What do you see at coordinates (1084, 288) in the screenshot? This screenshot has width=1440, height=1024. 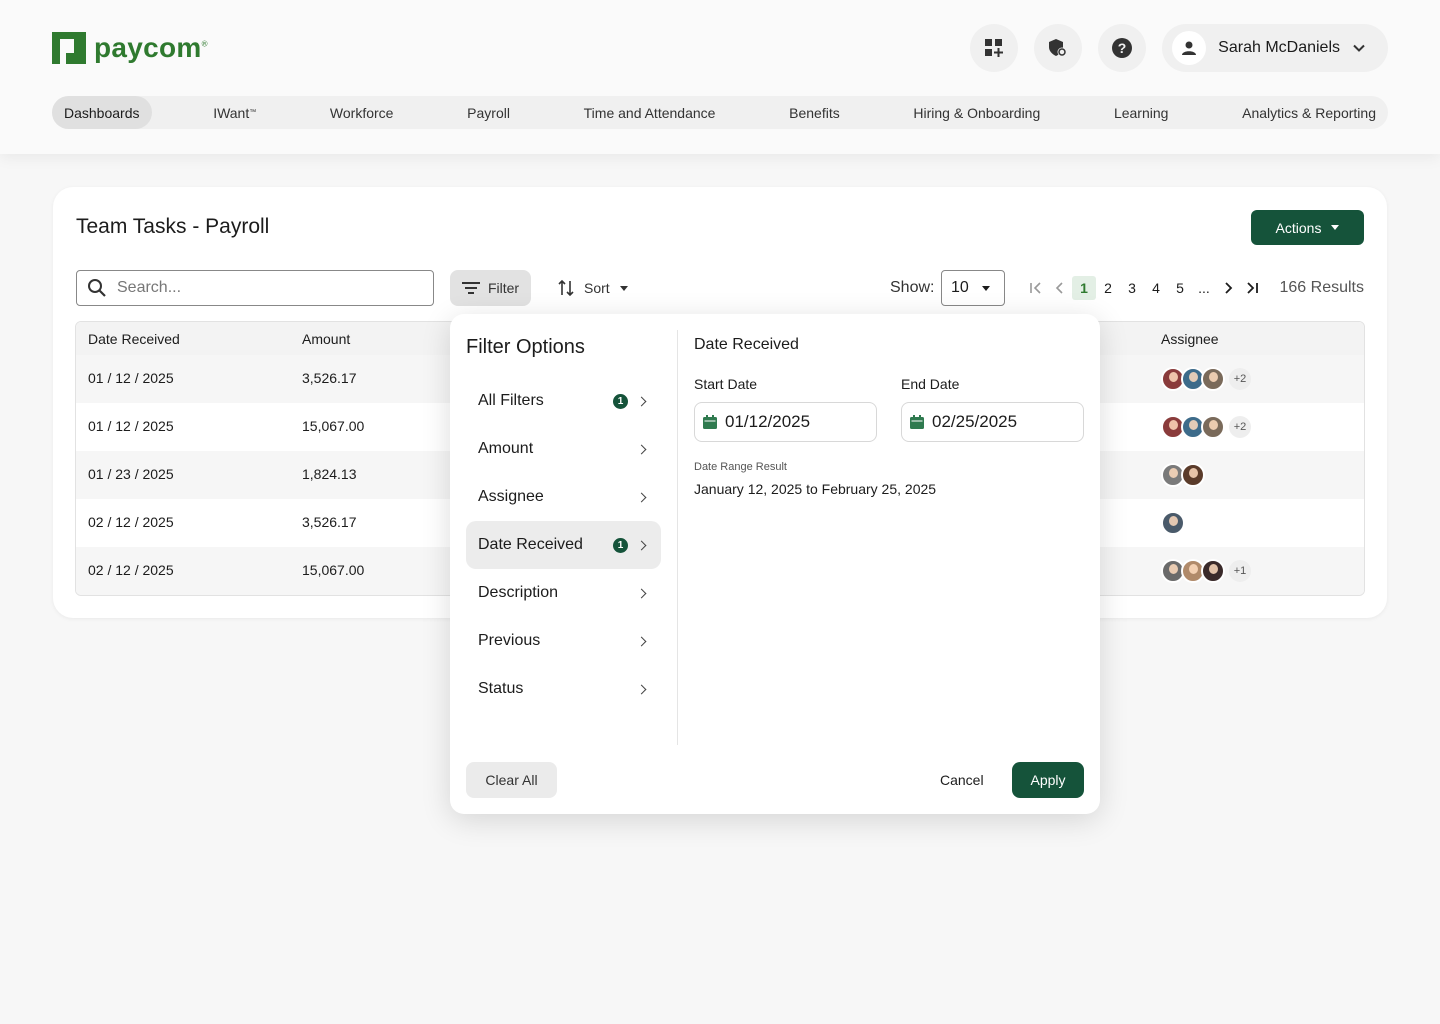 I see `page-button: 1` at bounding box center [1084, 288].